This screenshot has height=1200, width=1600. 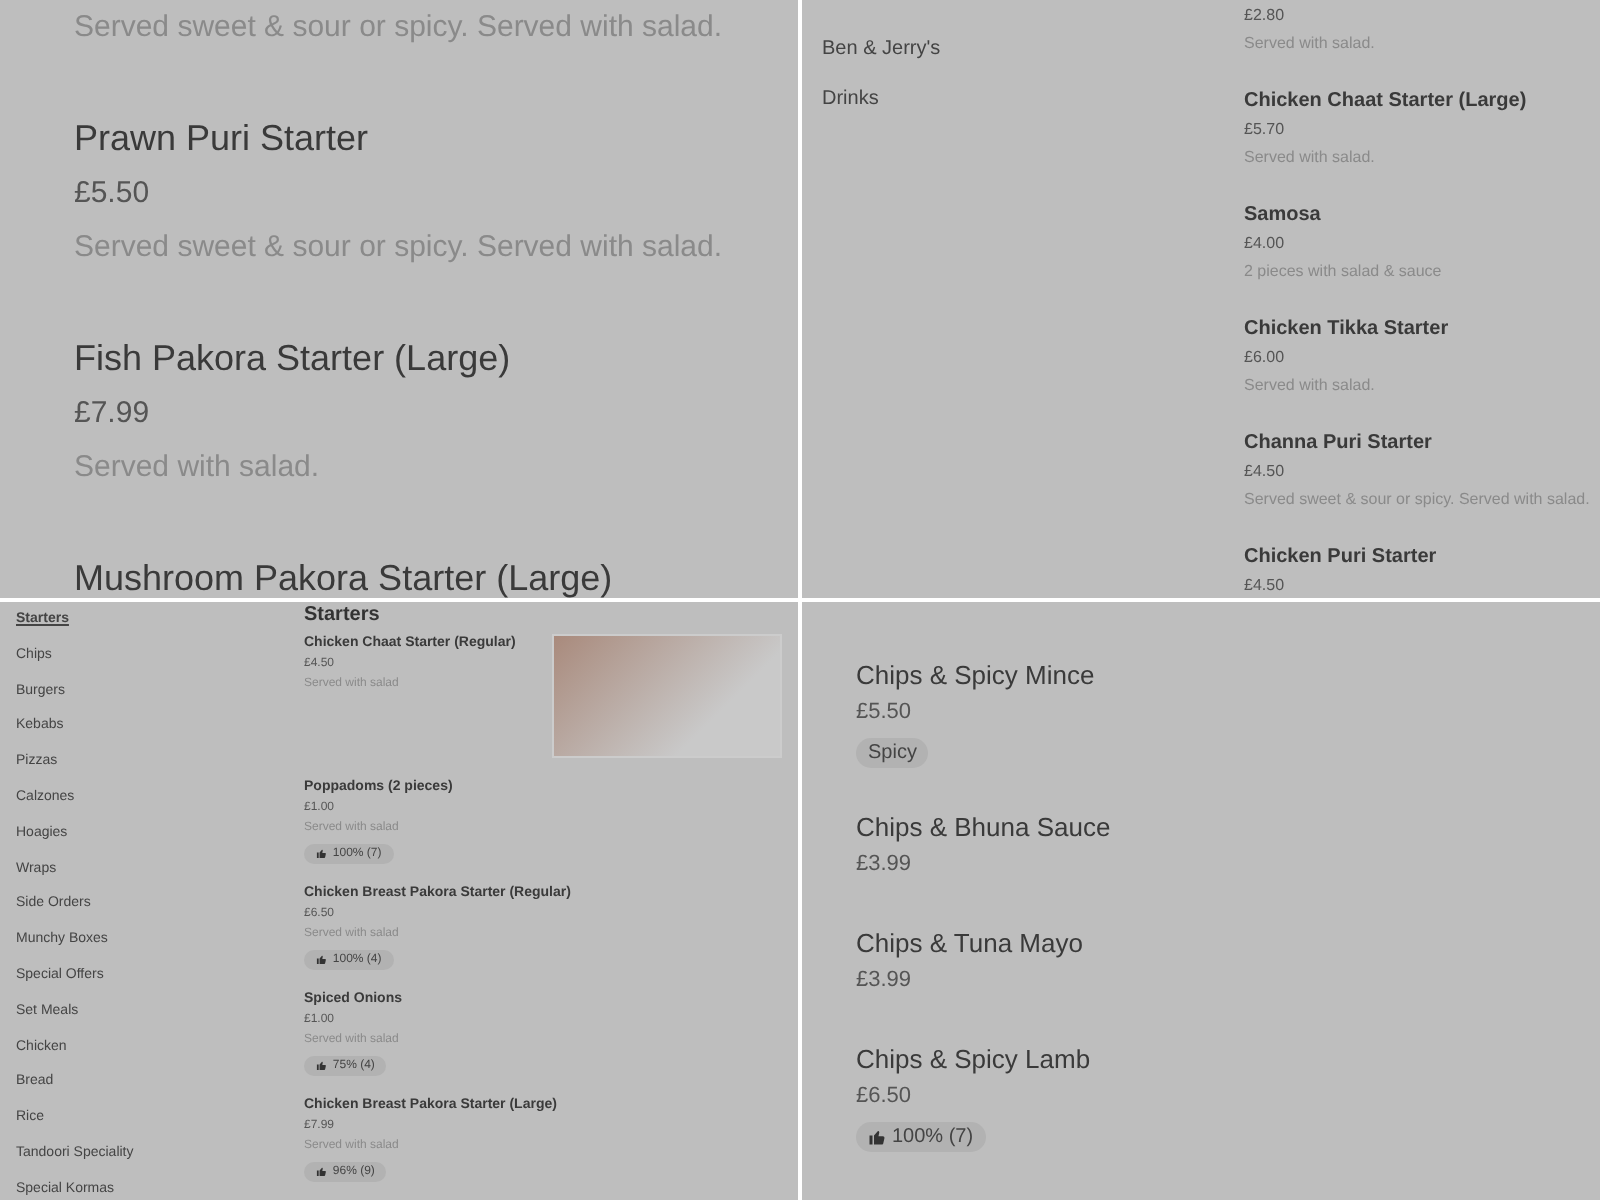 I want to click on item-name: Fish Pakora Starter (Large), so click(x=398, y=359).